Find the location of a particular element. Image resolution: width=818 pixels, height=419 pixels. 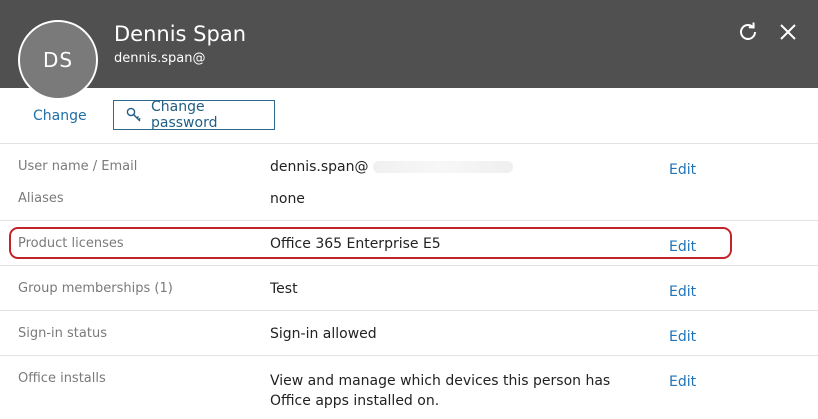

row-label-signin: Sign-in status is located at coordinates (62, 333).